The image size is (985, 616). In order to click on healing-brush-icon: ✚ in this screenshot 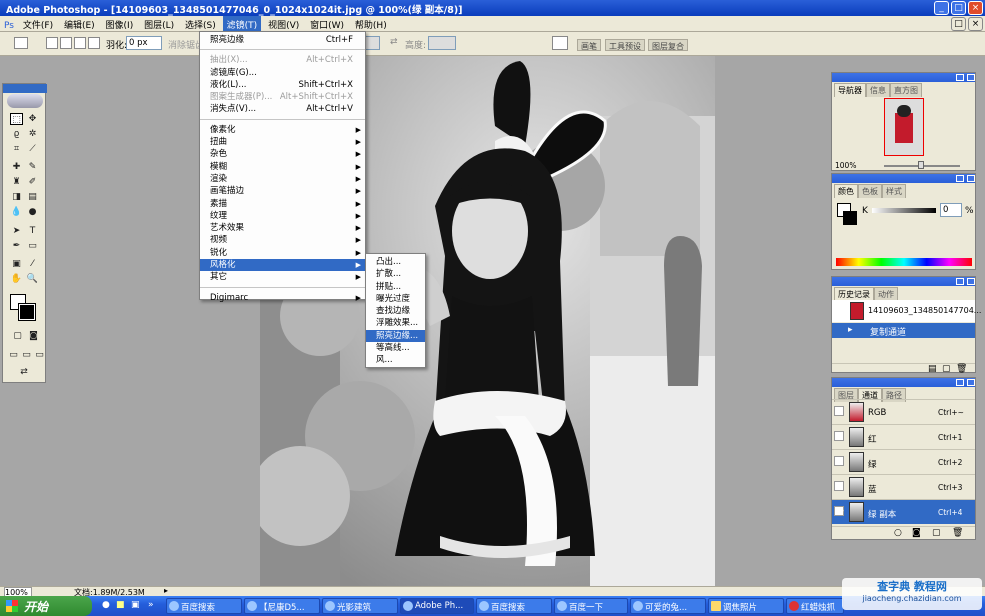, I will do `click(16, 167)`.